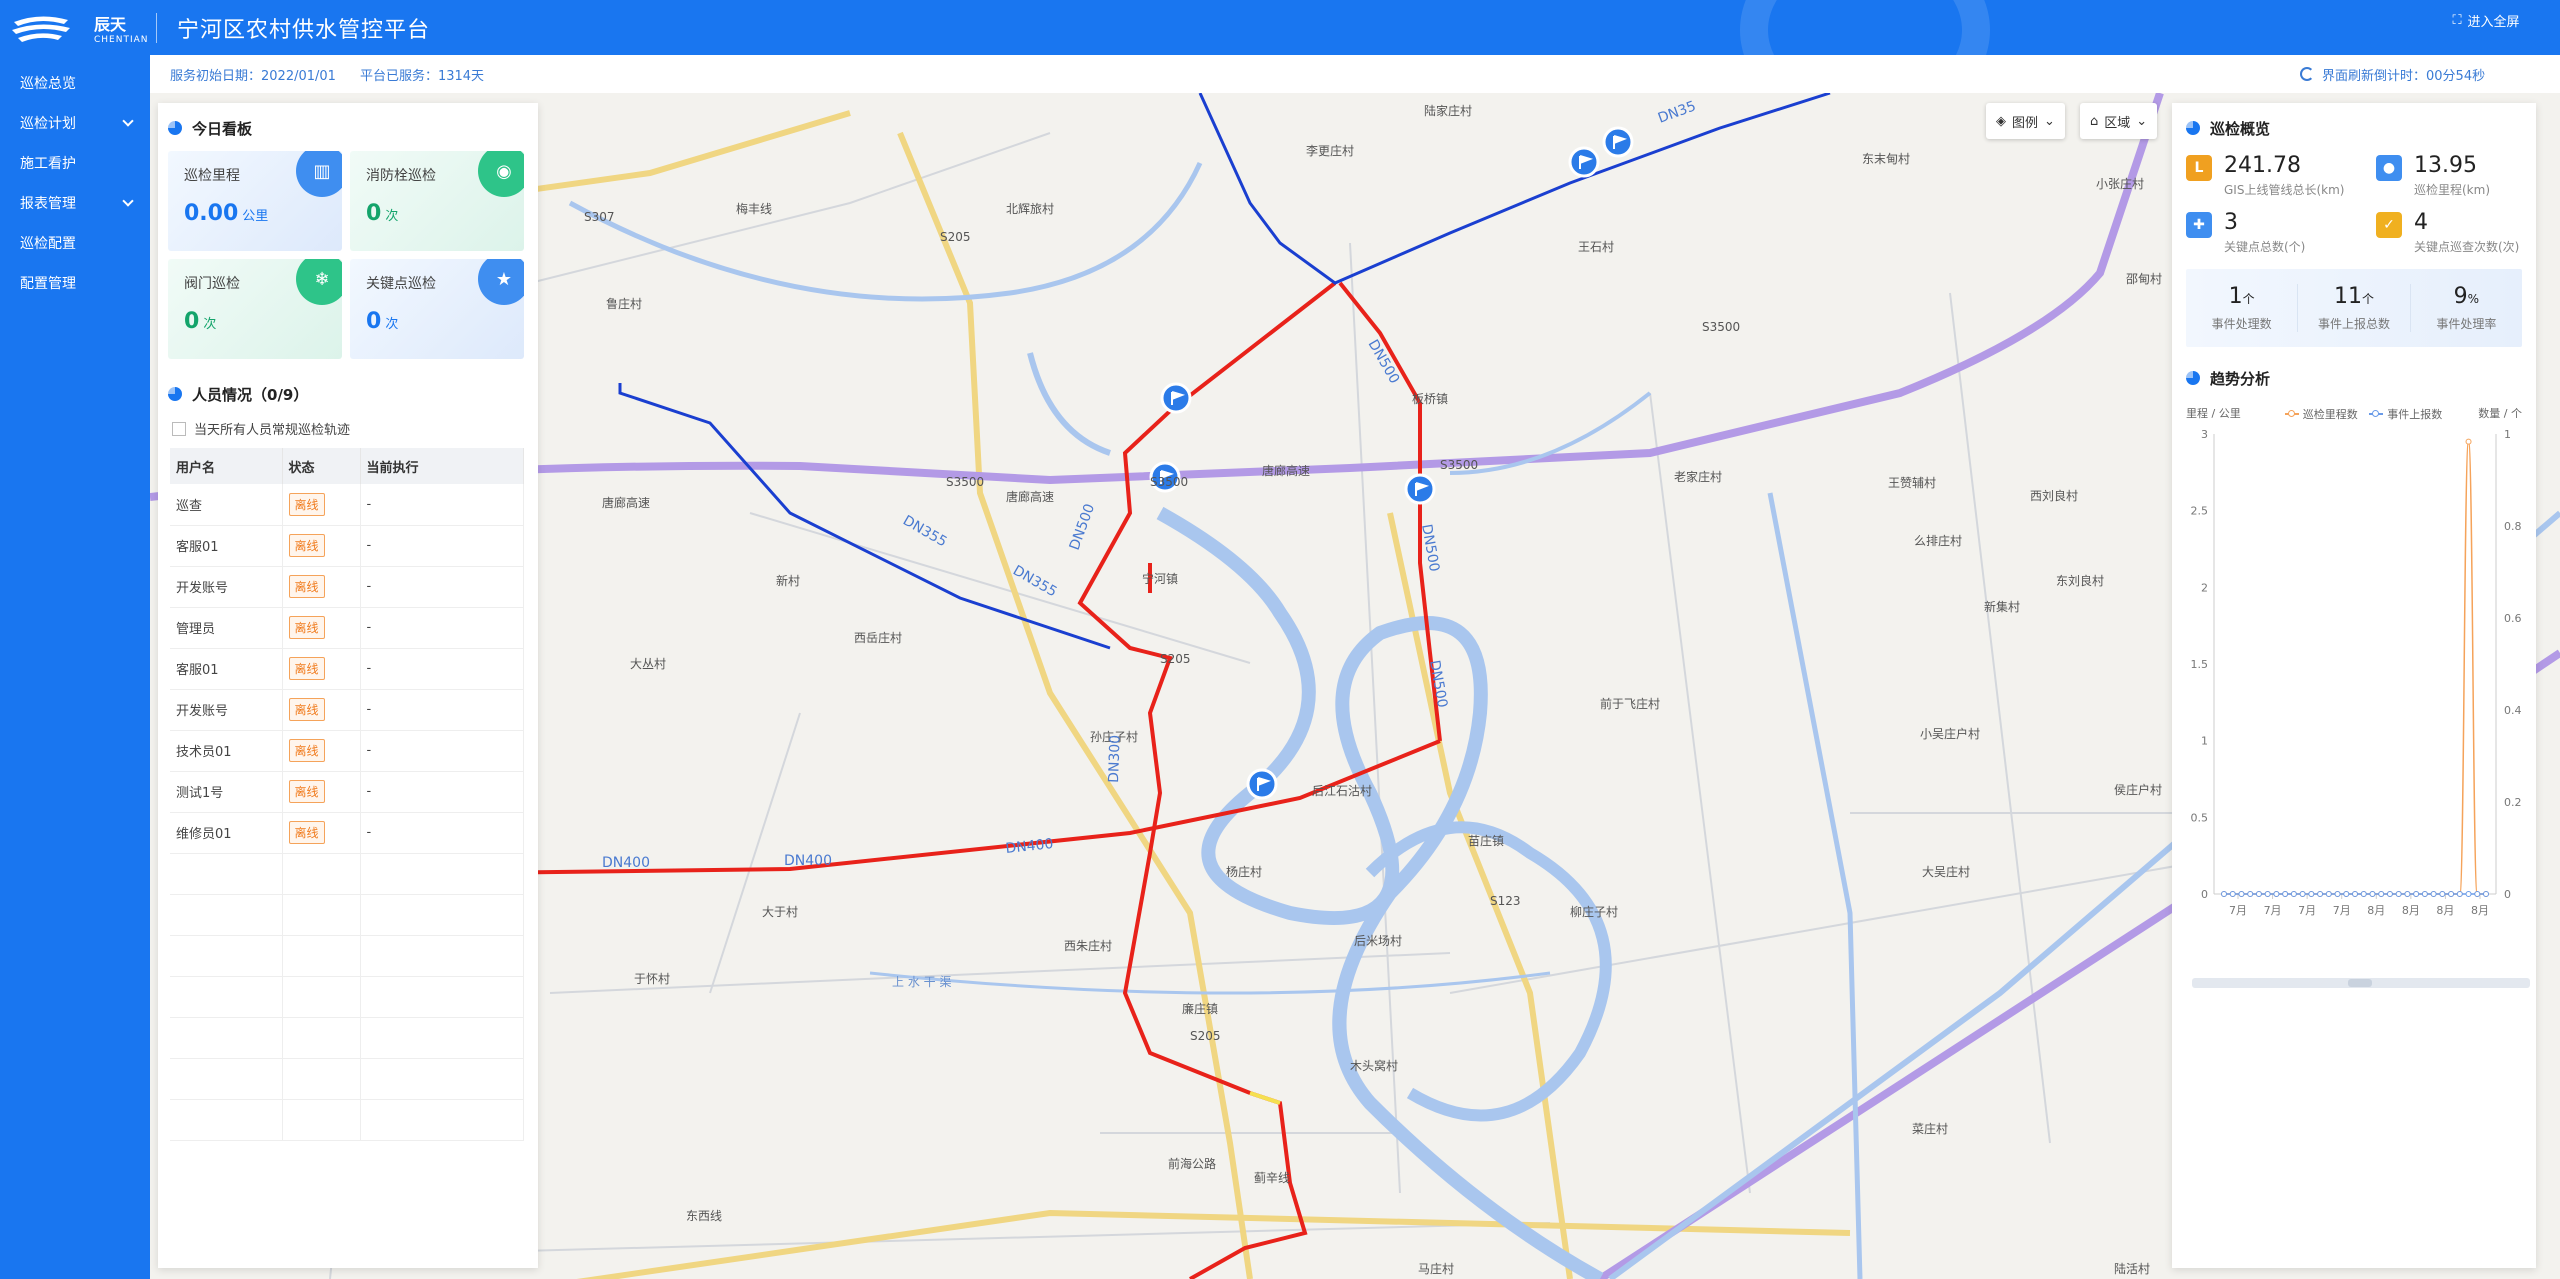 The height and width of the screenshot is (1279, 2560). What do you see at coordinates (624, 303) in the screenshot?
I see `place-label: 鲁庄村` at bounding box center [624, 303].